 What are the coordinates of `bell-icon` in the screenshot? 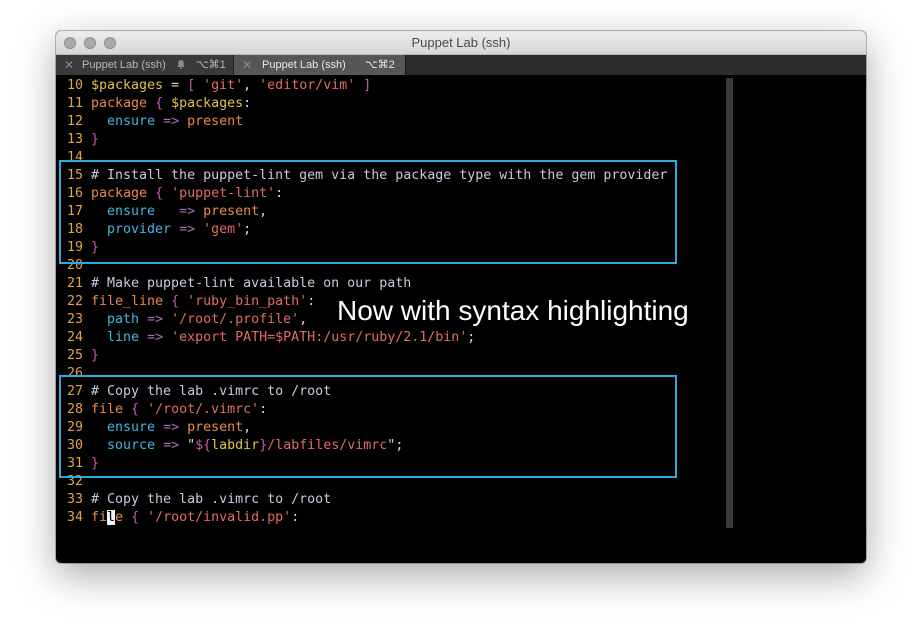 It's located at (181, 64).